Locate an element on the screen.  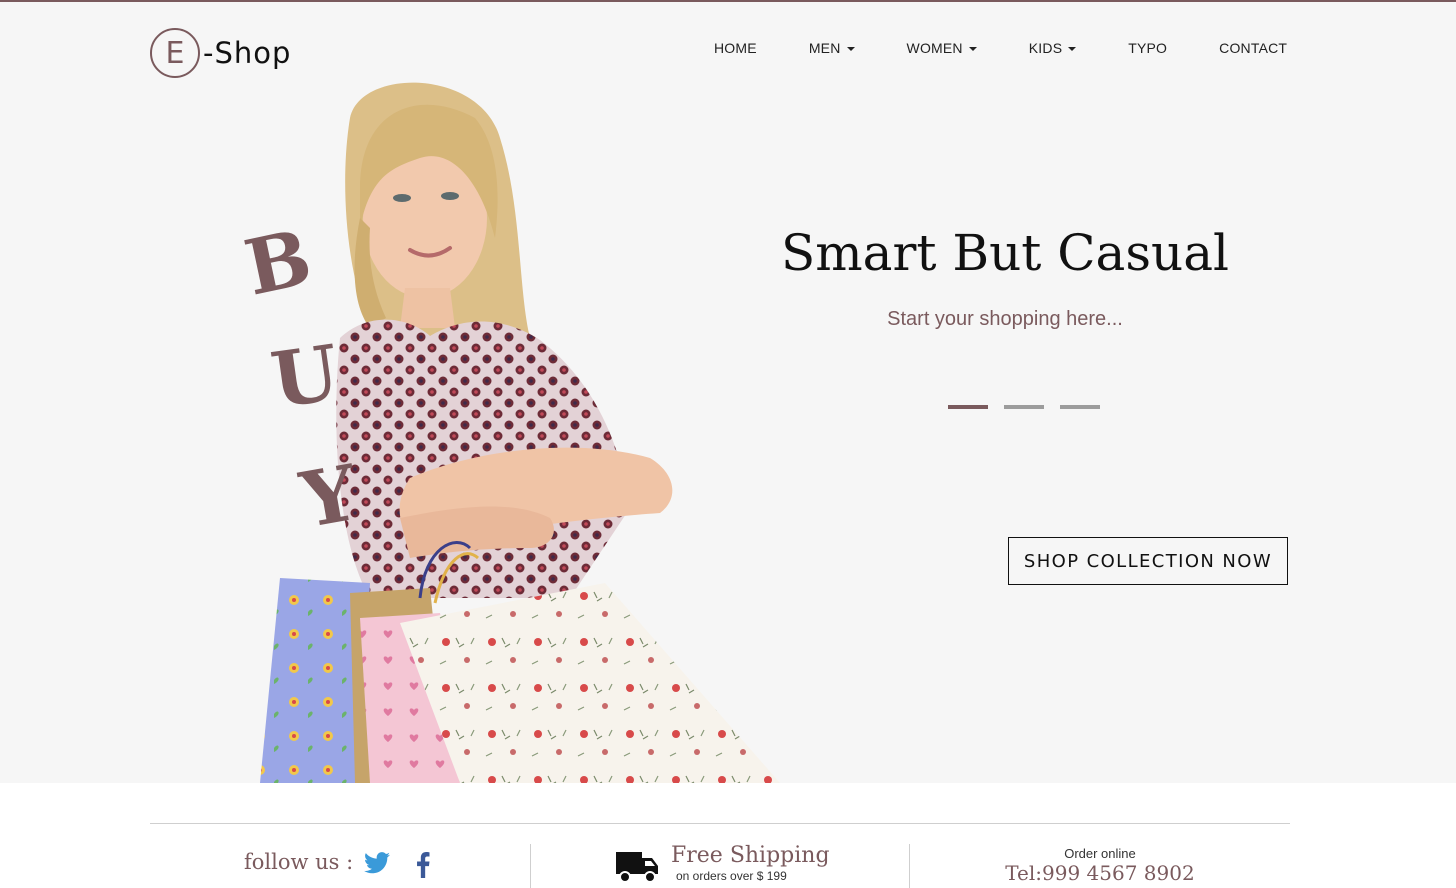
nav-men: MEN is located at coordinates (832, 48).